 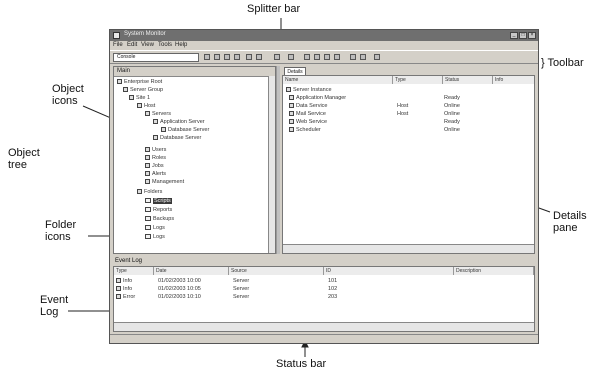 I want to click on tree-node: Site 1, so click(x=139, y=98).